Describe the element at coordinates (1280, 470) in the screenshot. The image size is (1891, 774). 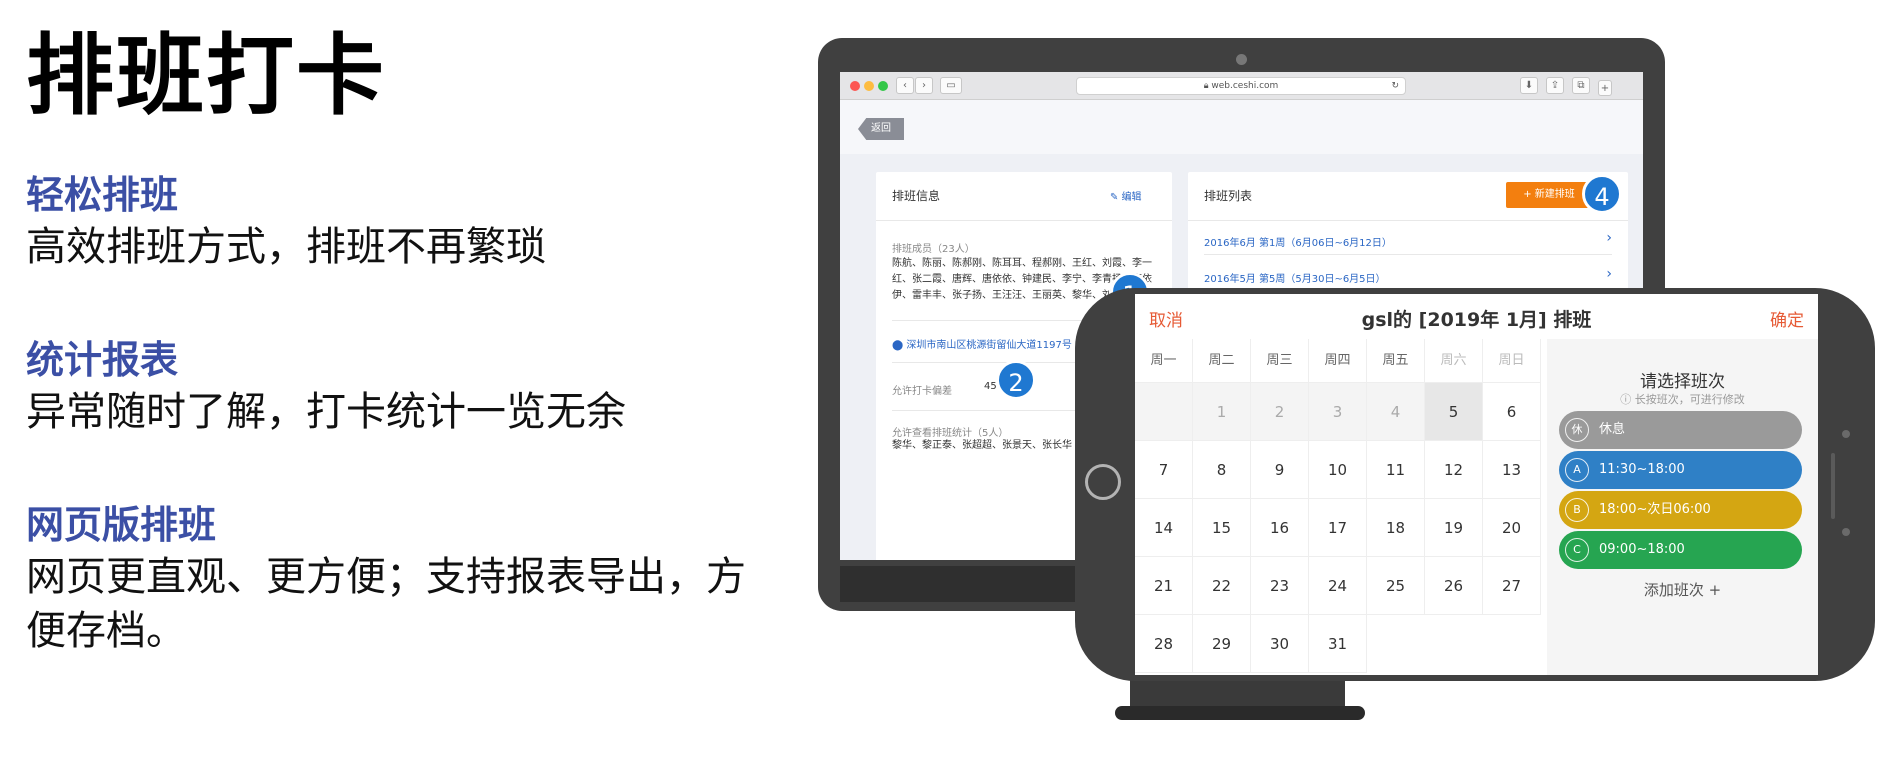
I see `calendar-day: 9` at that location.